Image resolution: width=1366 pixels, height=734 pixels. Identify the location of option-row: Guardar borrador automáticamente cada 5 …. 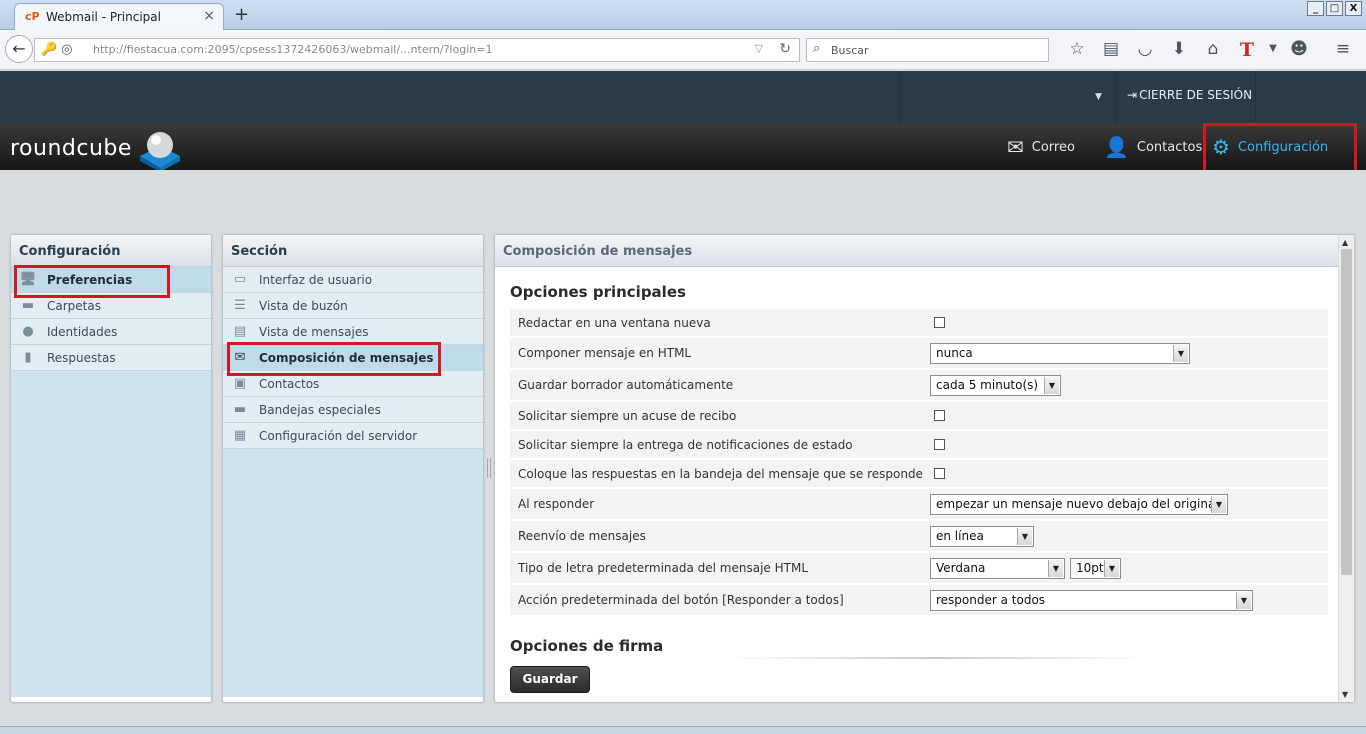
(919, 386).